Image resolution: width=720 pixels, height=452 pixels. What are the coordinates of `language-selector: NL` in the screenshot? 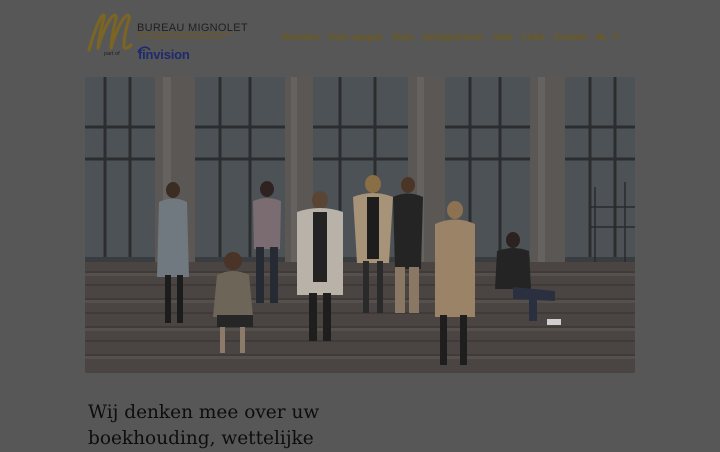 It's located at (608, 37).